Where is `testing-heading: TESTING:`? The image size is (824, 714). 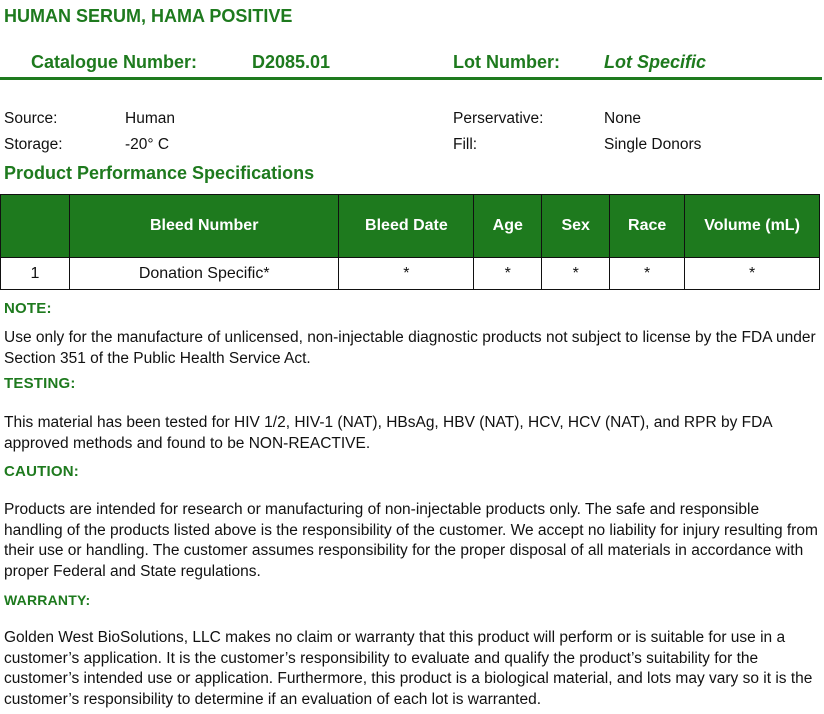 testing-heading: TESTING: is located at coordinates (40, 383).